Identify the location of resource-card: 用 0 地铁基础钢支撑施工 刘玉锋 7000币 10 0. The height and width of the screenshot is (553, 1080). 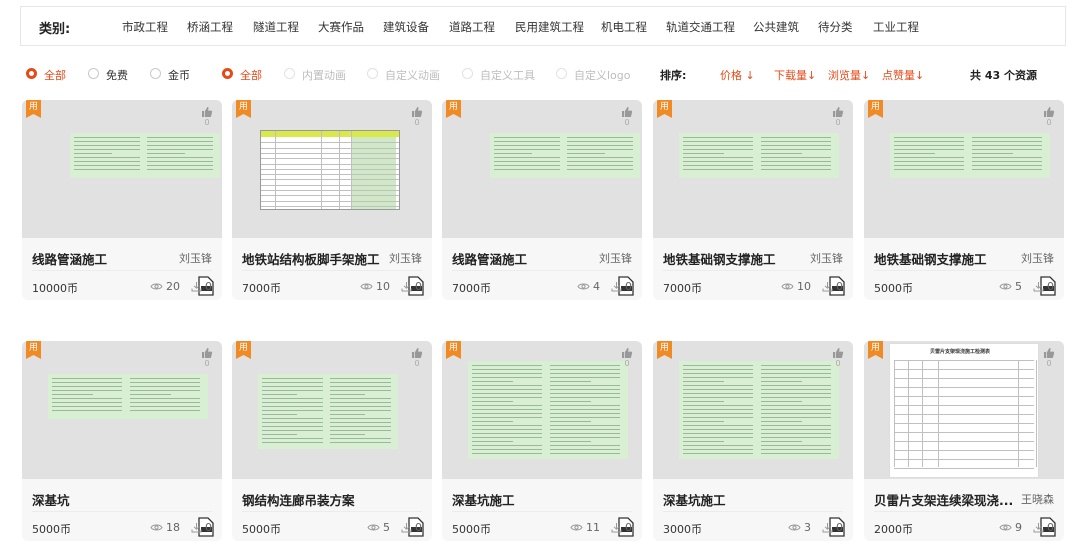
(753, 200).